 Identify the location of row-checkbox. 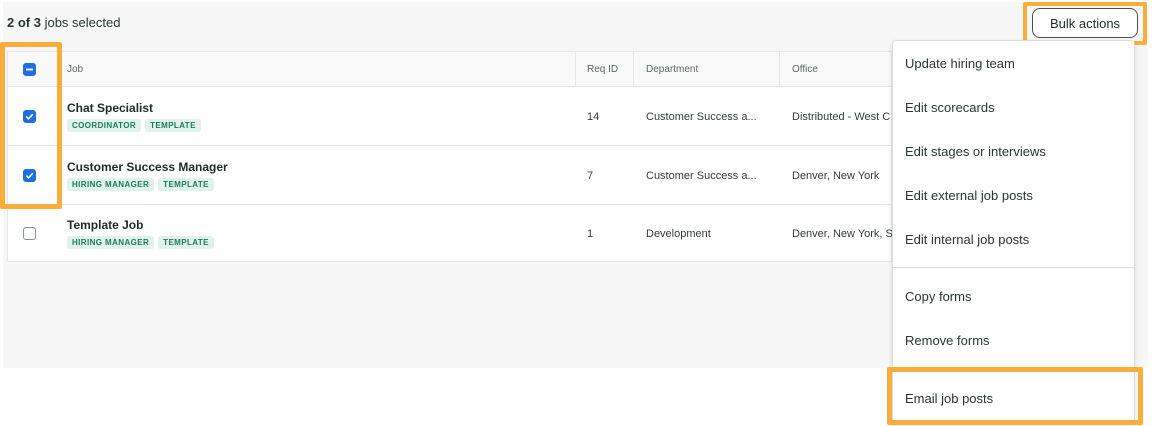
(29, 233).